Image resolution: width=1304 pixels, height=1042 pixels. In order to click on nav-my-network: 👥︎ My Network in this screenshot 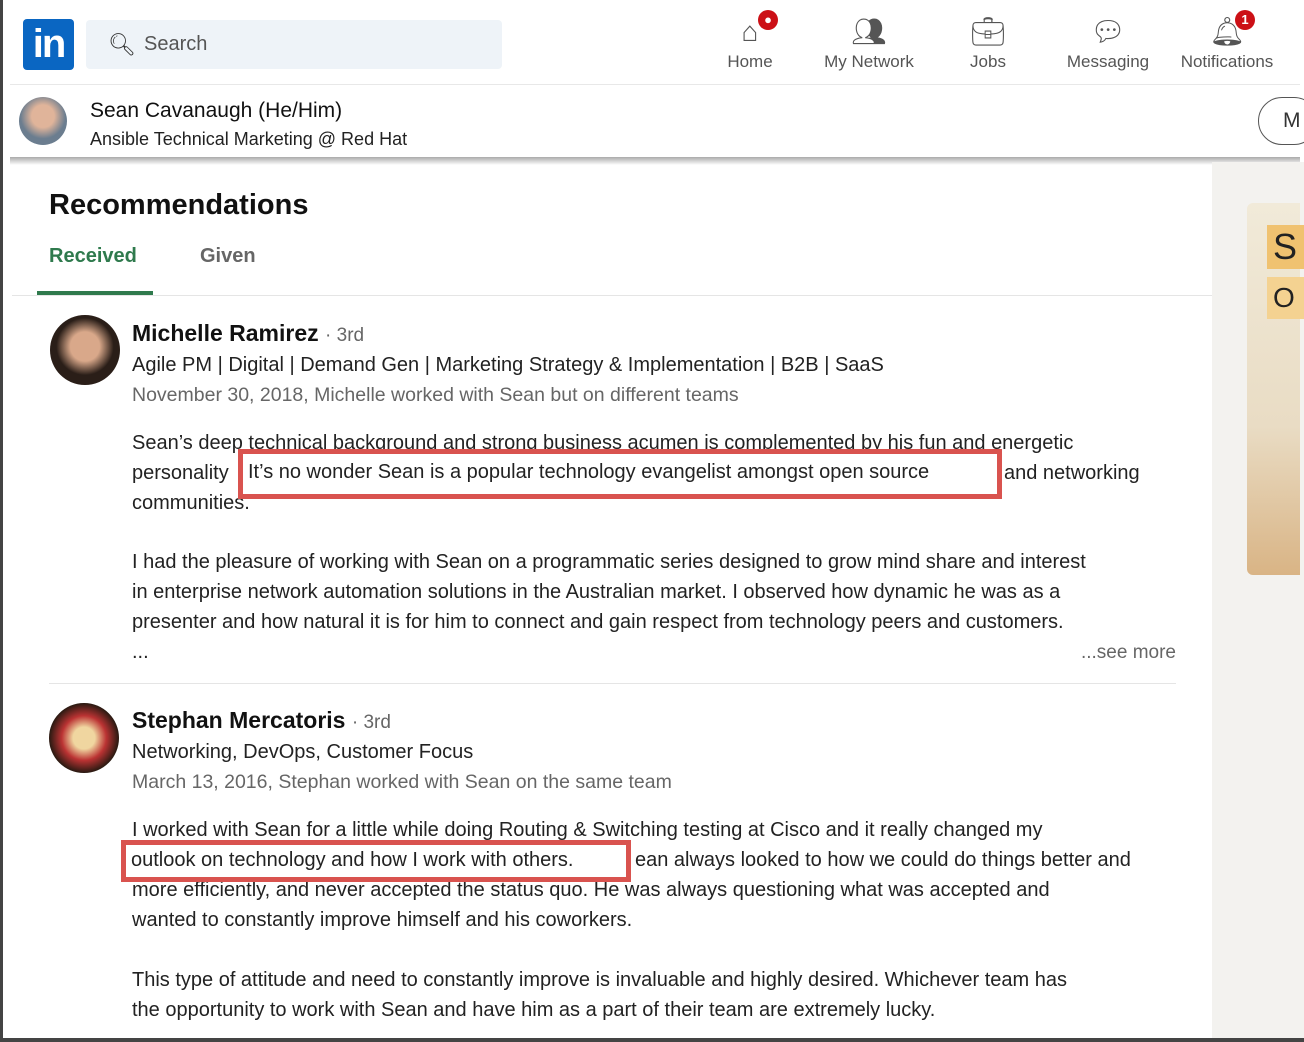, I will do `click(869, 43)`.